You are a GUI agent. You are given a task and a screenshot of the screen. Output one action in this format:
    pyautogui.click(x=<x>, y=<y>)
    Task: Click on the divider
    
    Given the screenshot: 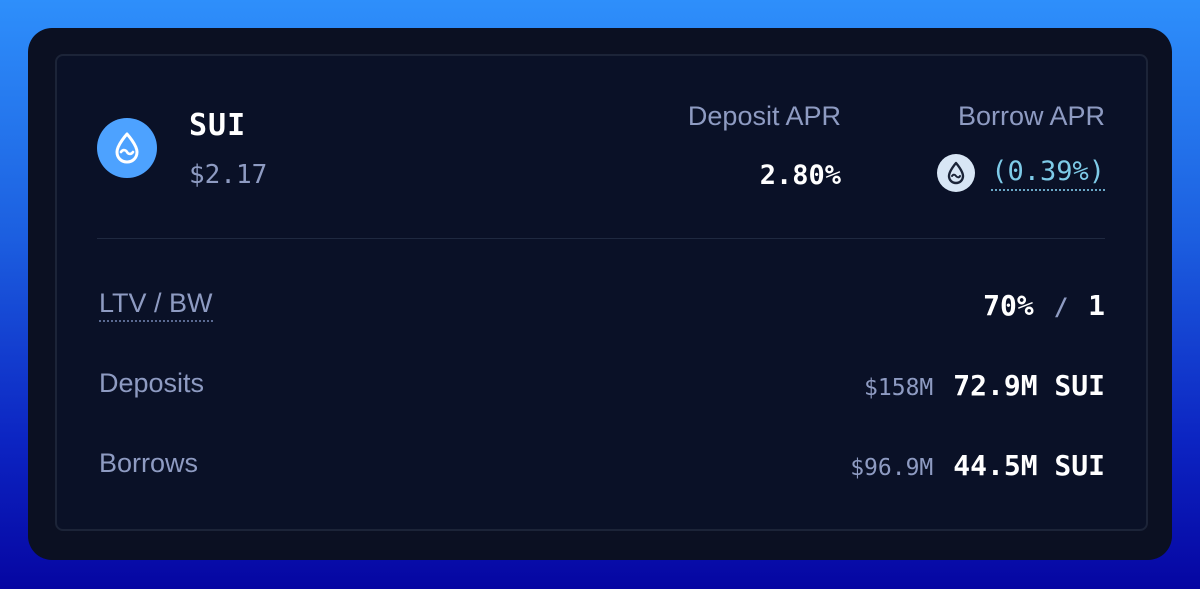 What is the action you would take?
    pyautogui.click(x=601, y=238)
    